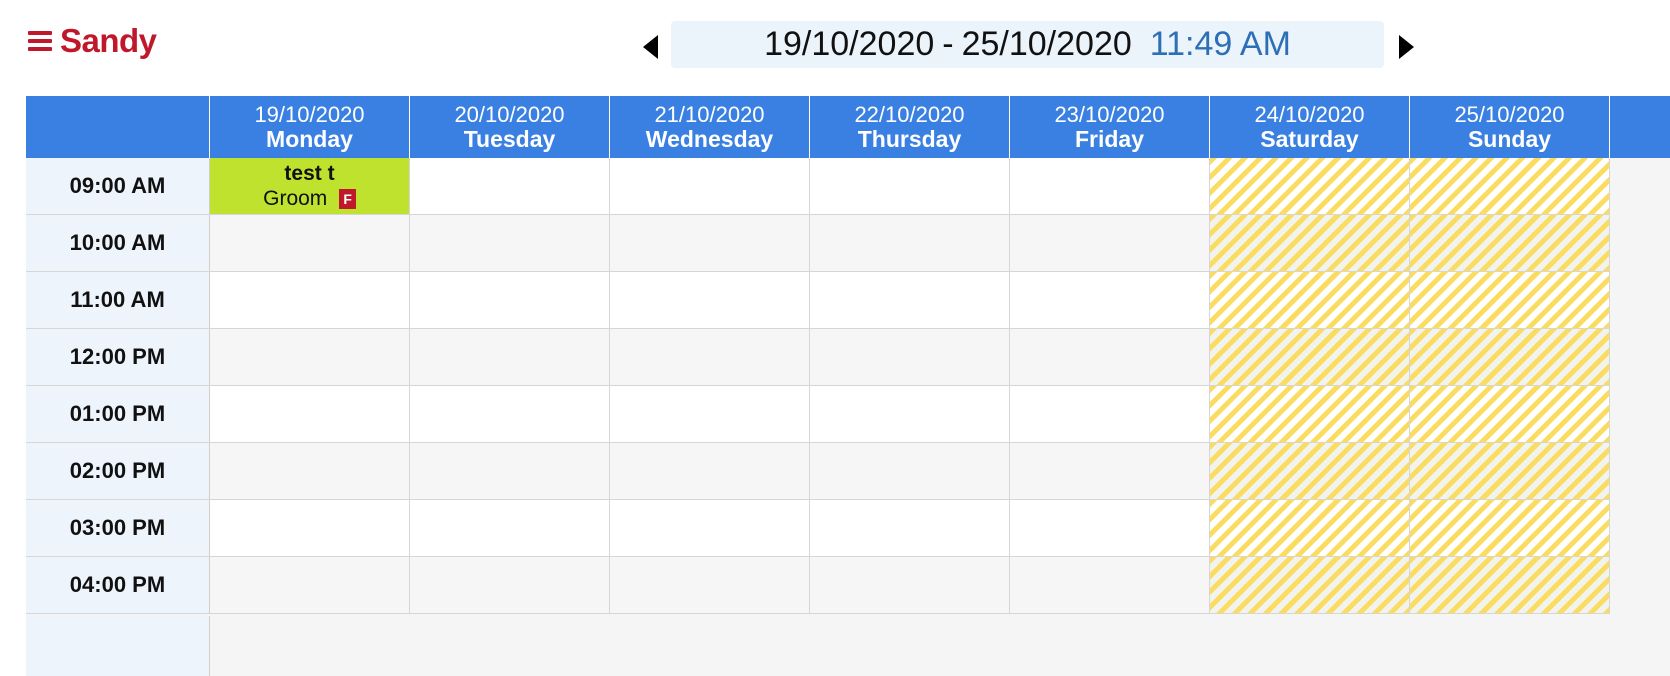 This screenshot has width=1670, height=676. What do you see at coordinates (40, 41) in the screenshot?
I see `hamburger-icon` at bounding box center [40, 41].